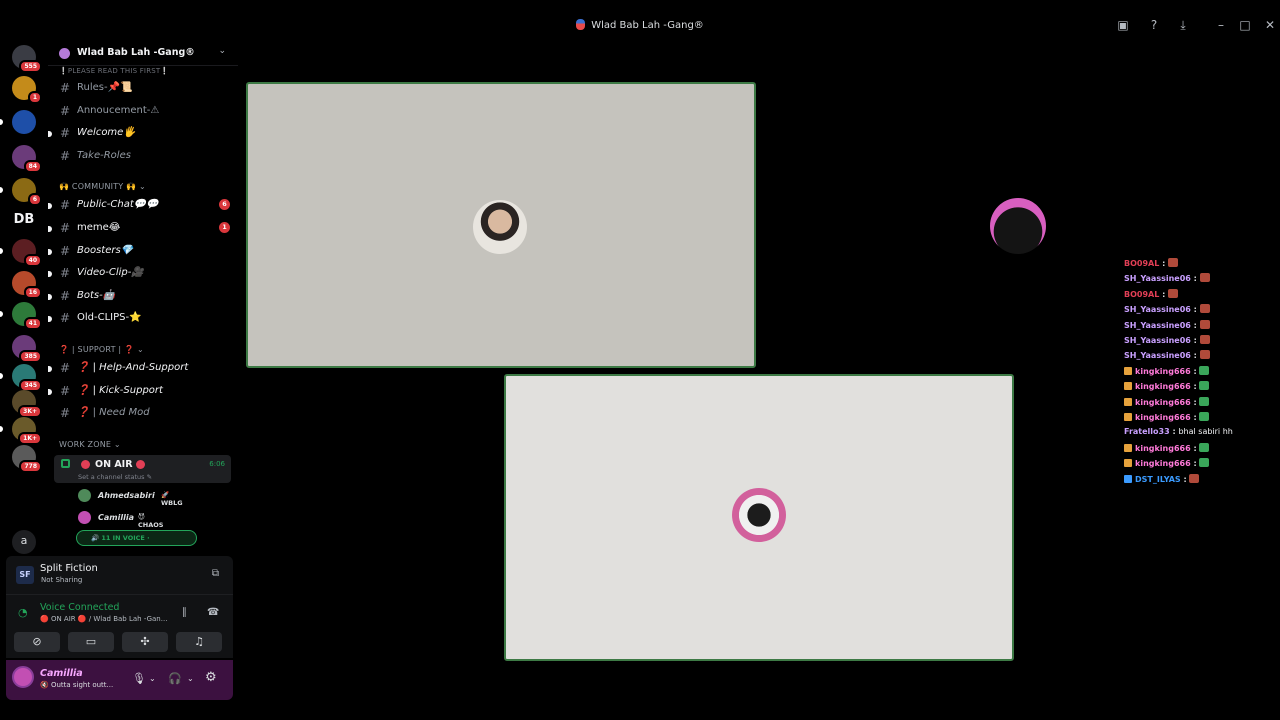 This screenshot has width=1280, height=720. What do you see at coordinates (102, 186) in the screenshot?
I see `category-community: 🙌 COMMUNITY 🙌 ⌄` at bounding box center [102, 186].